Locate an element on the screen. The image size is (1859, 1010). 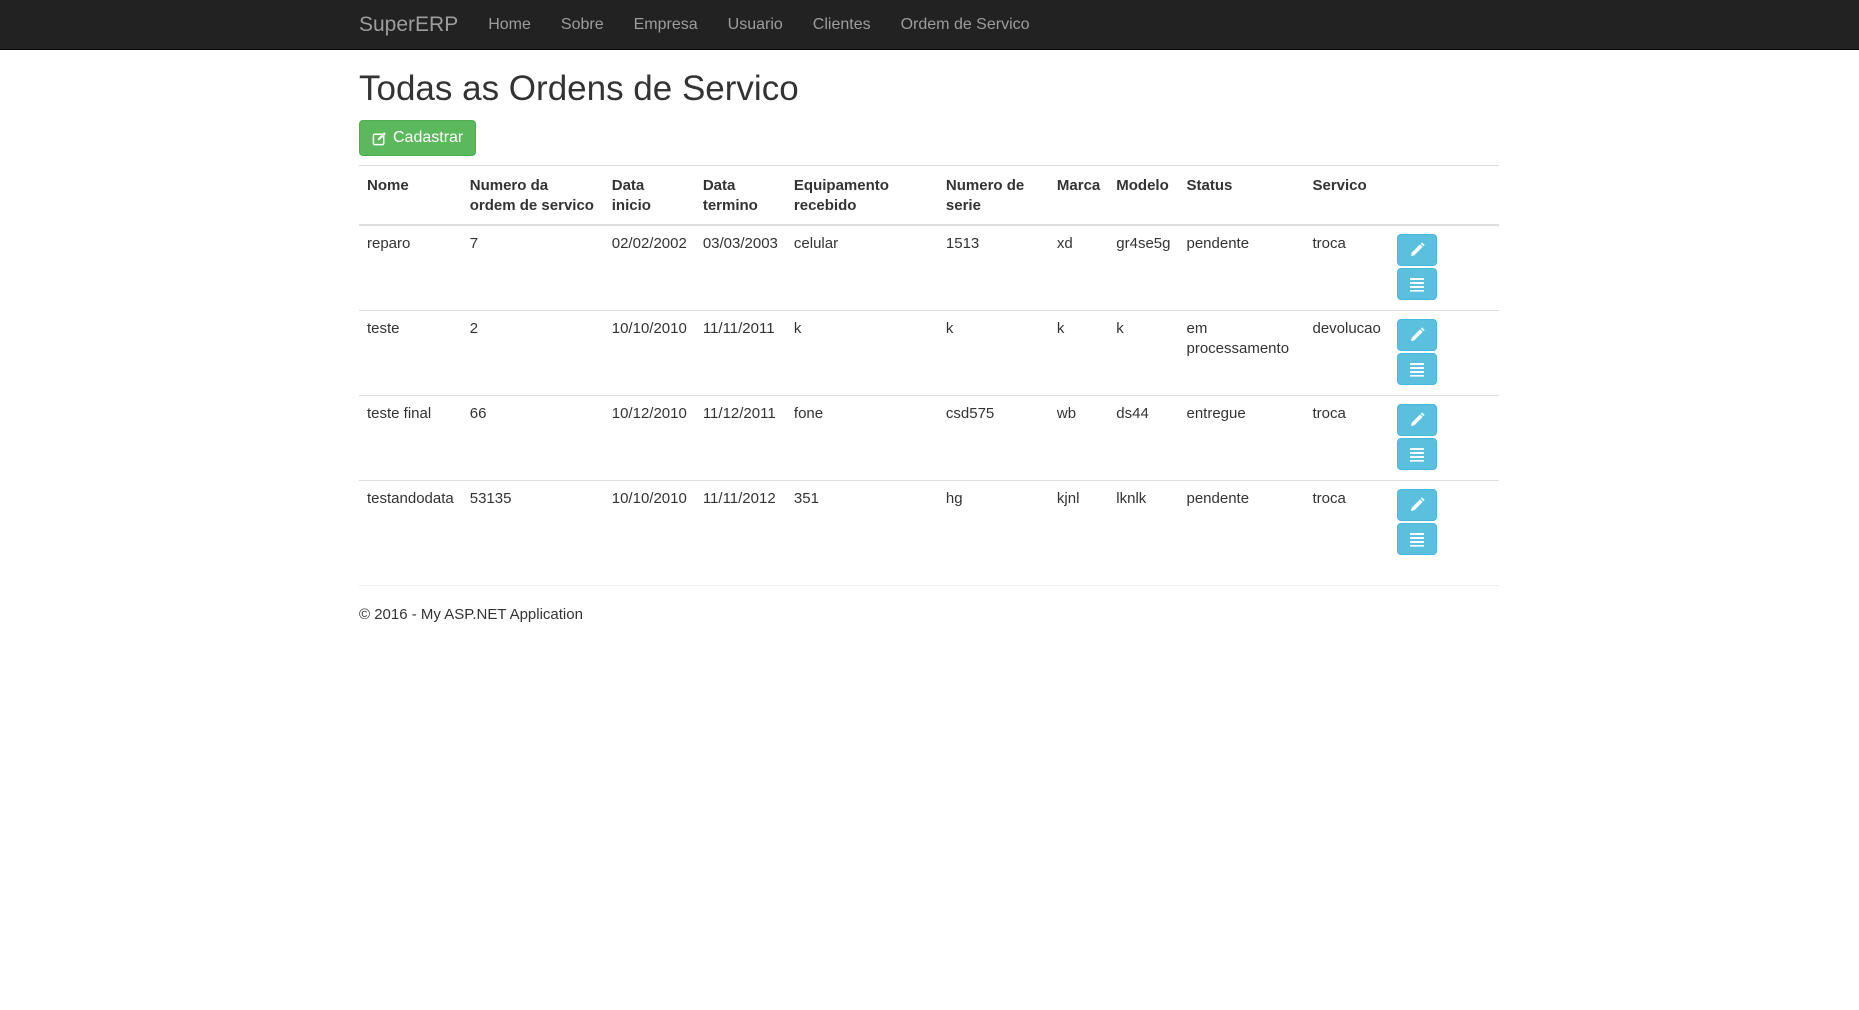
cell-equipamento: k is located at coordinates (861, 352).